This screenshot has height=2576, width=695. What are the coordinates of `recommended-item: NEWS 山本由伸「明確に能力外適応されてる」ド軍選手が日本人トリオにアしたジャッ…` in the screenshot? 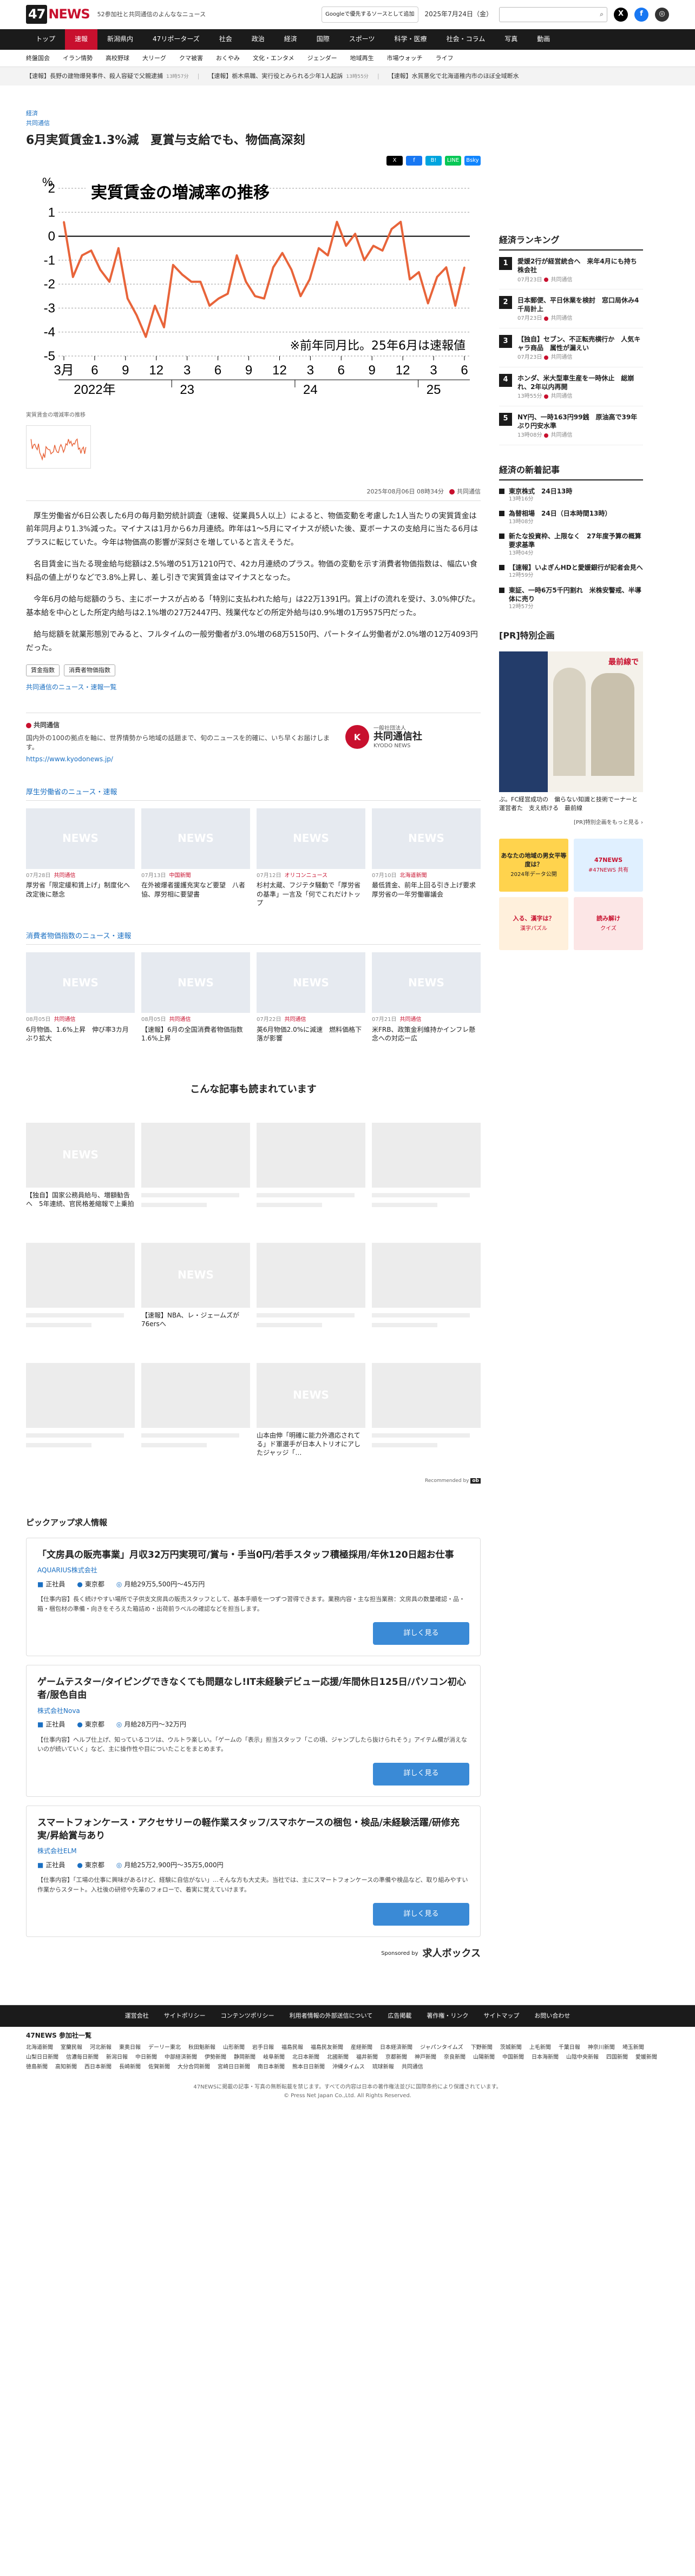 It's located at (311, 1419).